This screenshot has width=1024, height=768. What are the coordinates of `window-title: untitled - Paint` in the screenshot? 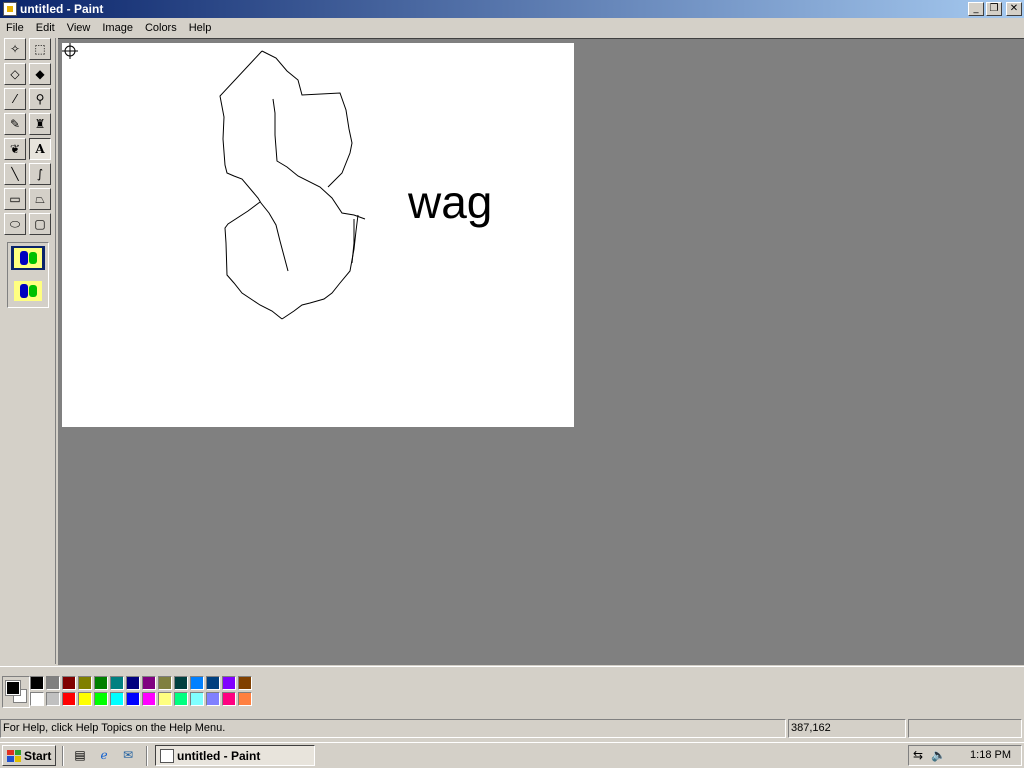 It's located at (62, 9).